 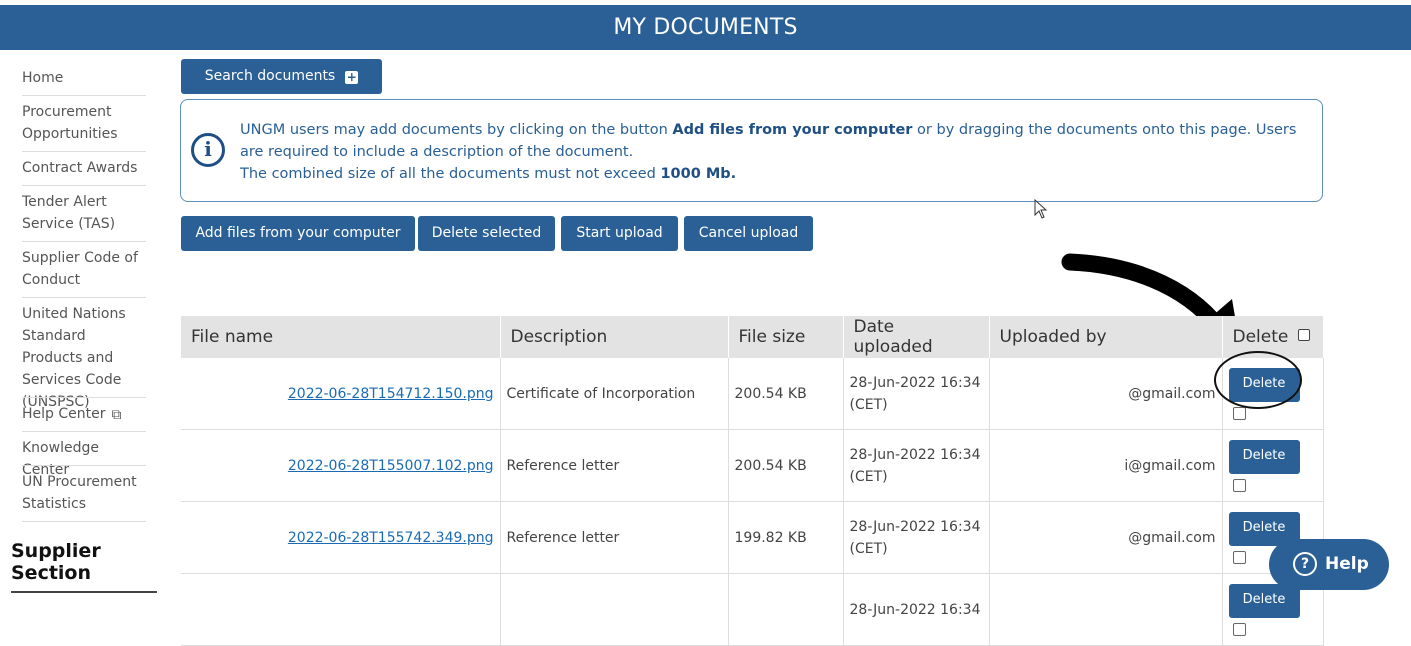 I want to click on column-header-uploaded-by: Uploaded by, so click(x=1106, y=337).